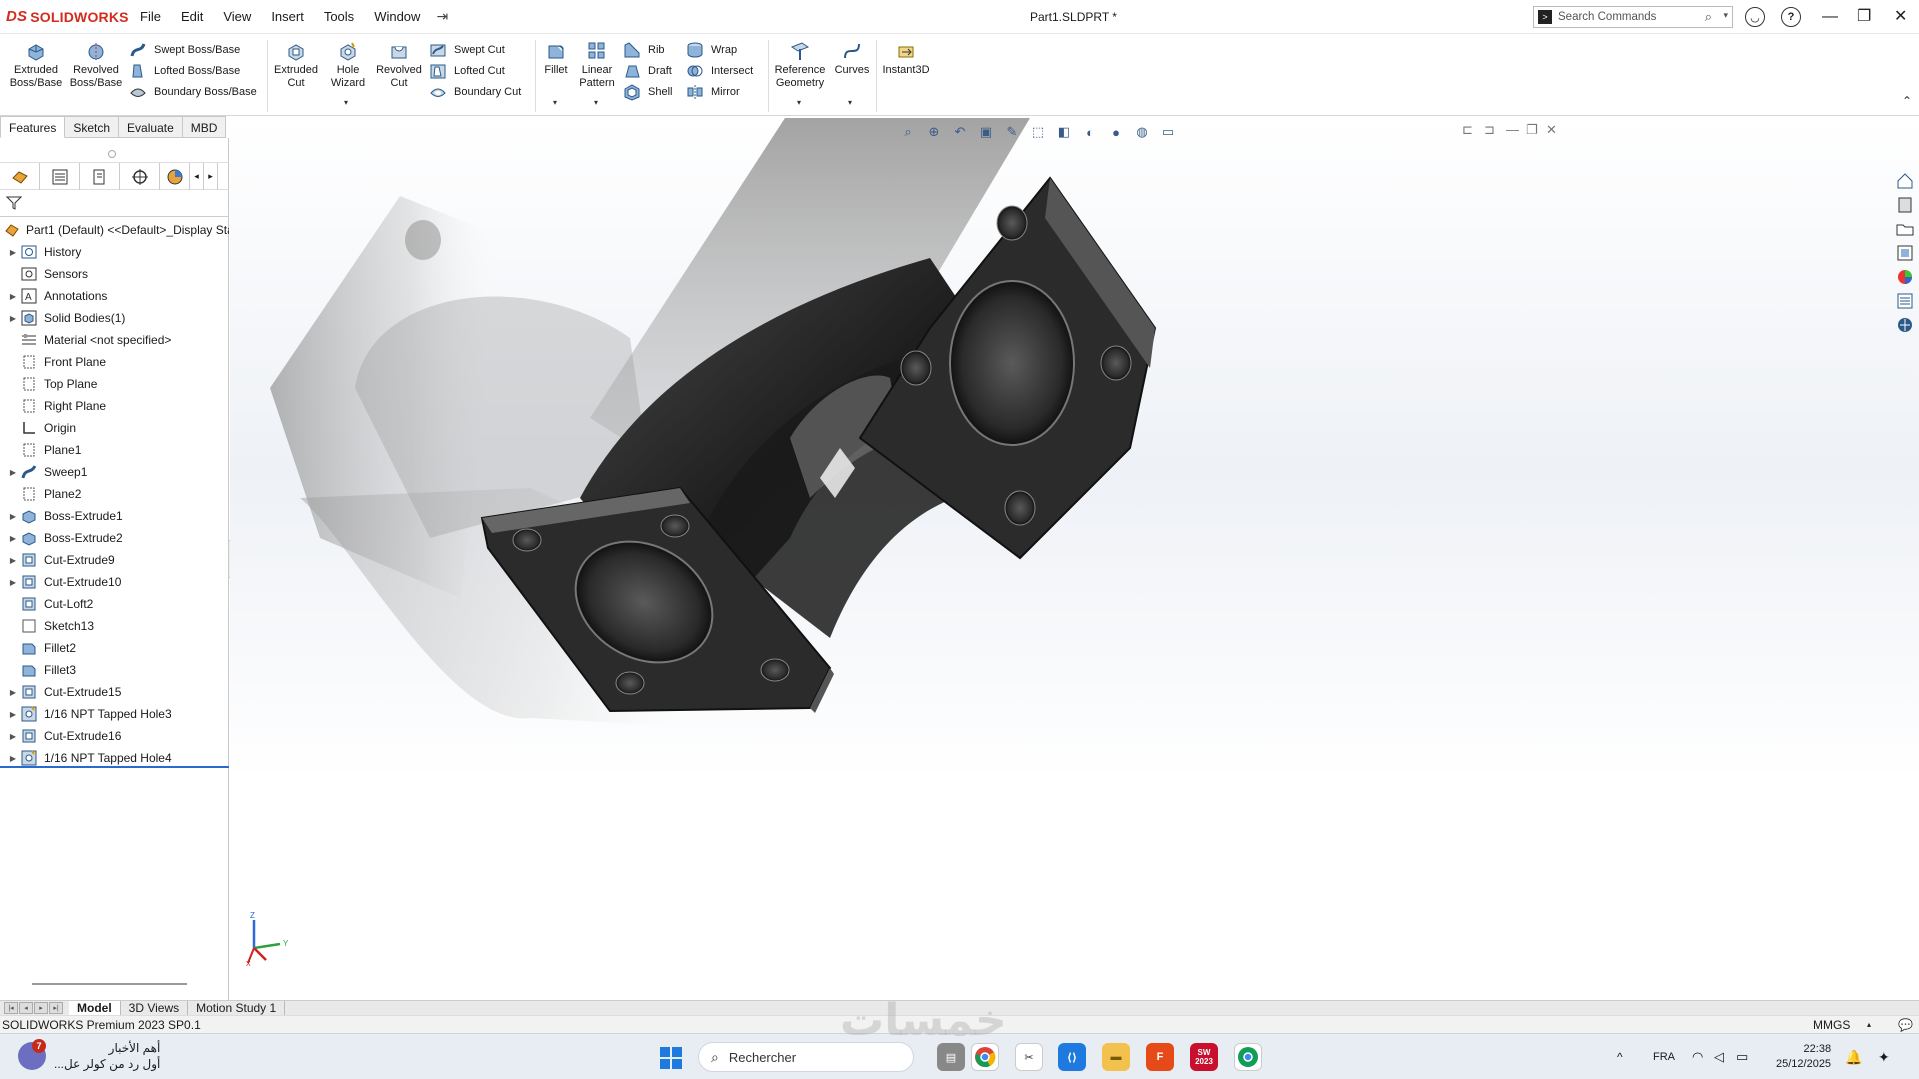 The height and width of the screenshot is (1079, 1919). What do you see at coordinates (1029, 1057) in the screenshot?
I see `snipping-tool-icon: ✂` at bounding box center [1029, 1057].